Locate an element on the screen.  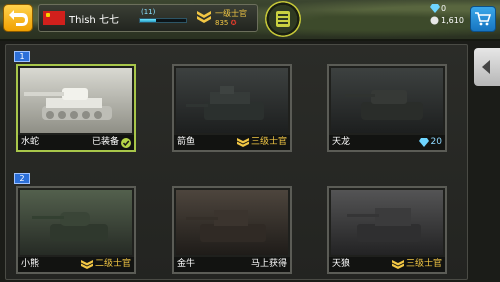
shop-button is located at coordinates (483, 19).